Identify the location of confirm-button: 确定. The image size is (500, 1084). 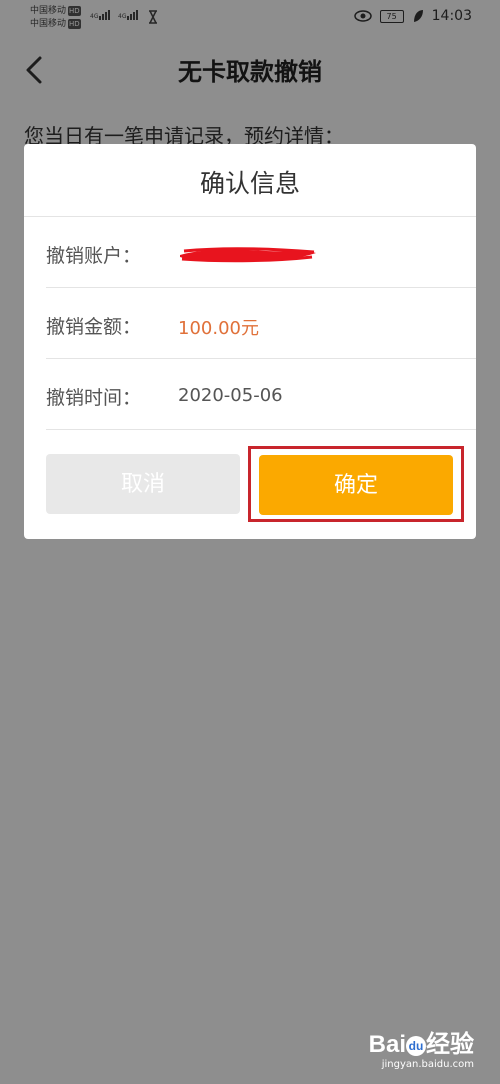
(356, 485).